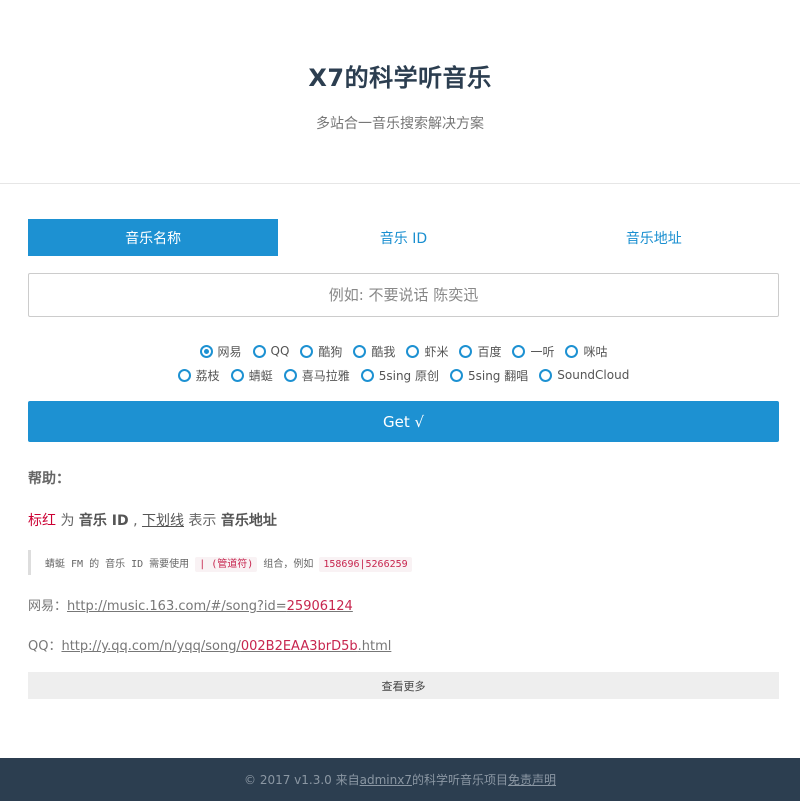 The image size is (800, 801). I want to click on legend-id-text: 音乐 ID, so click(103, 521).